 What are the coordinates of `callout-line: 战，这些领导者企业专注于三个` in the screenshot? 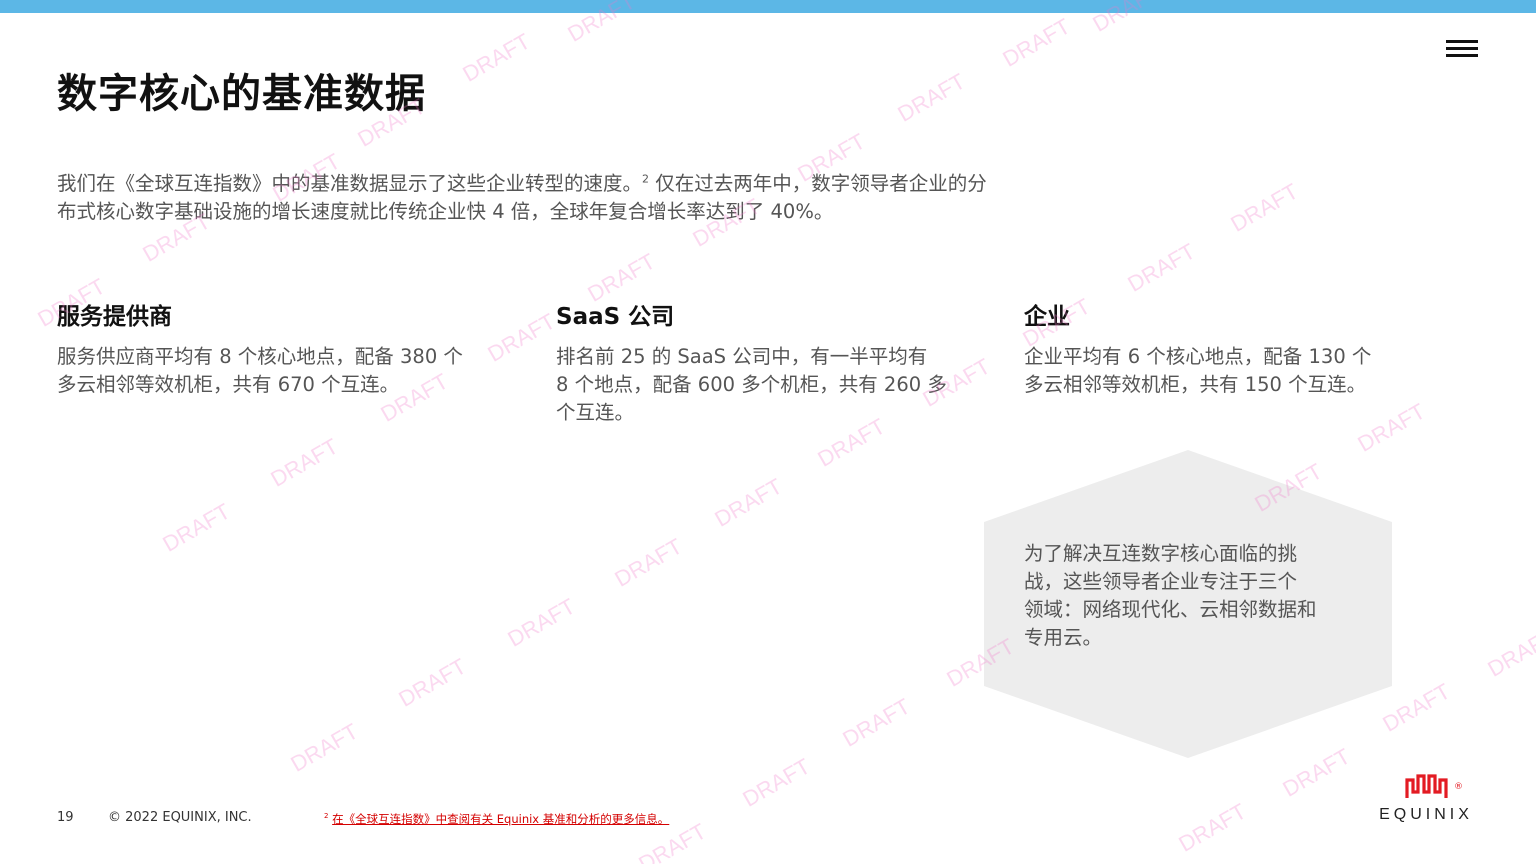 It's located at (1161, 581).